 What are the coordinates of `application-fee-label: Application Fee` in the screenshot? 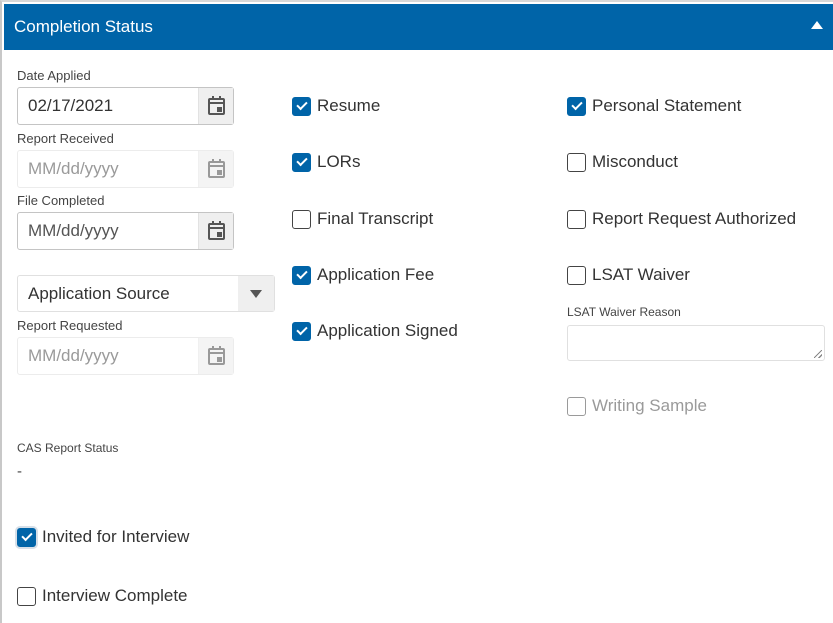 It's located at (376, 274).